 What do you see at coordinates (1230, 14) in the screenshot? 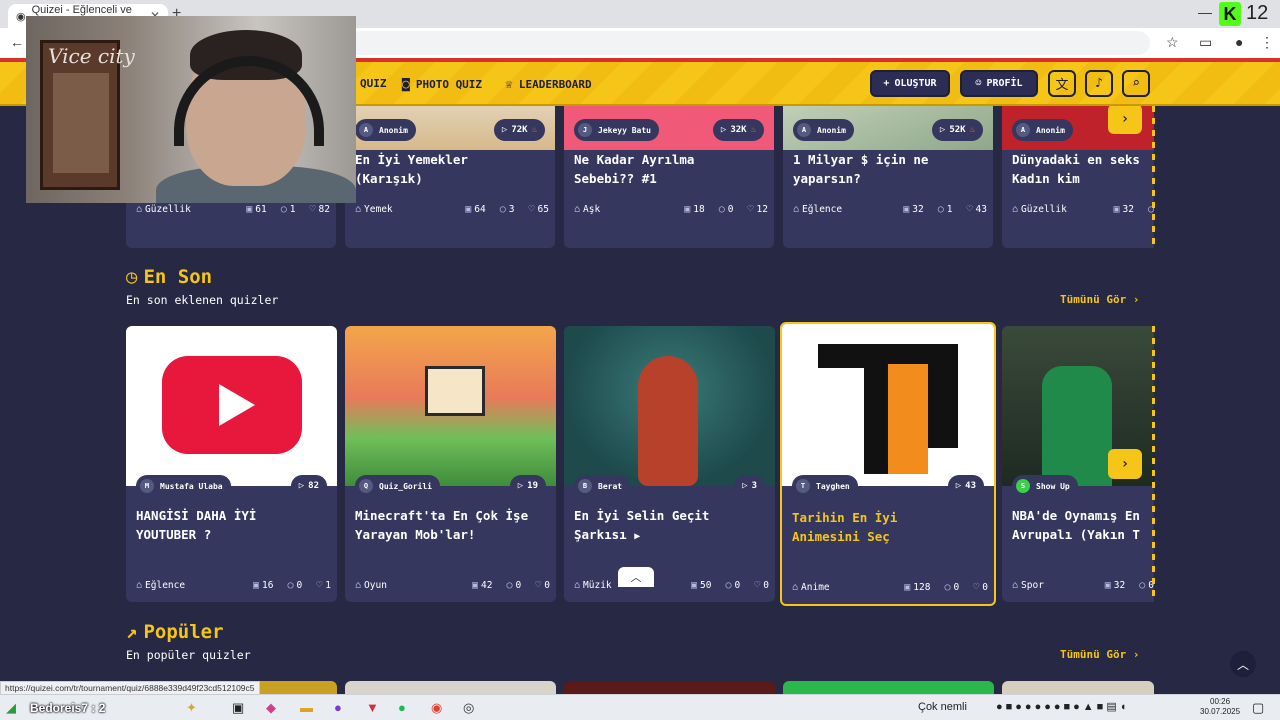
I see `kick-extension-icon: K` at bounding box center [1230, 14].